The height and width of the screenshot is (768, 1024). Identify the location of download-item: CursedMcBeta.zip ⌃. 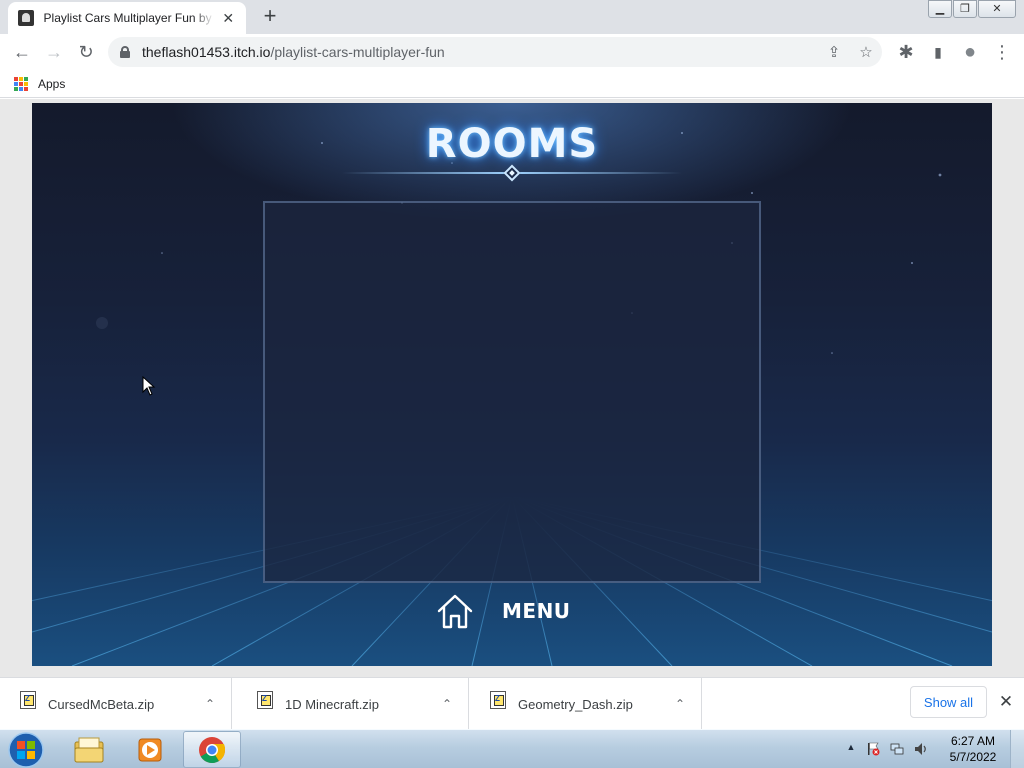
(116, 704).